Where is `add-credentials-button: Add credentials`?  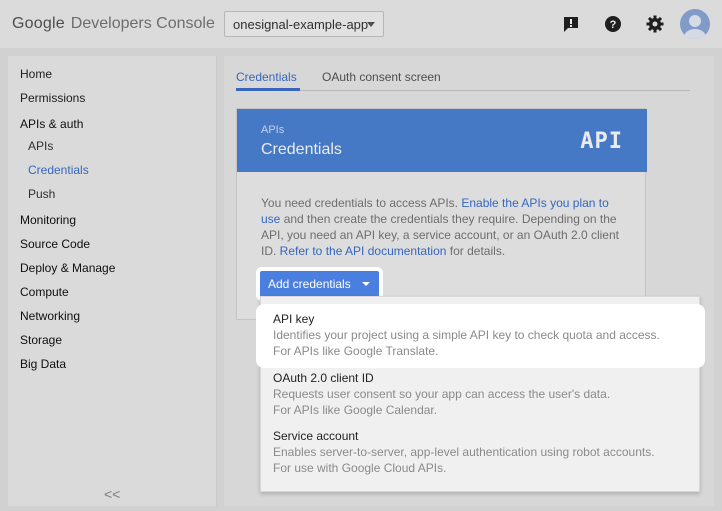 add-credentials-button: Add credentials is located at coordinates (319, 284).